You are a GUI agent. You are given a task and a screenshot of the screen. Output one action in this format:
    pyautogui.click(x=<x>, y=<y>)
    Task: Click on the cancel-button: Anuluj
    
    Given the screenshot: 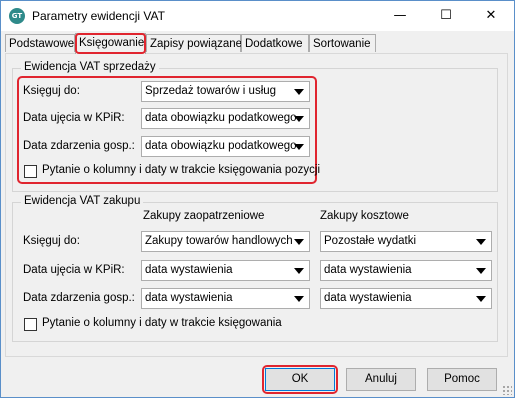 What is the action you would take?
    pyautogui.click(x=381, y=379)
    